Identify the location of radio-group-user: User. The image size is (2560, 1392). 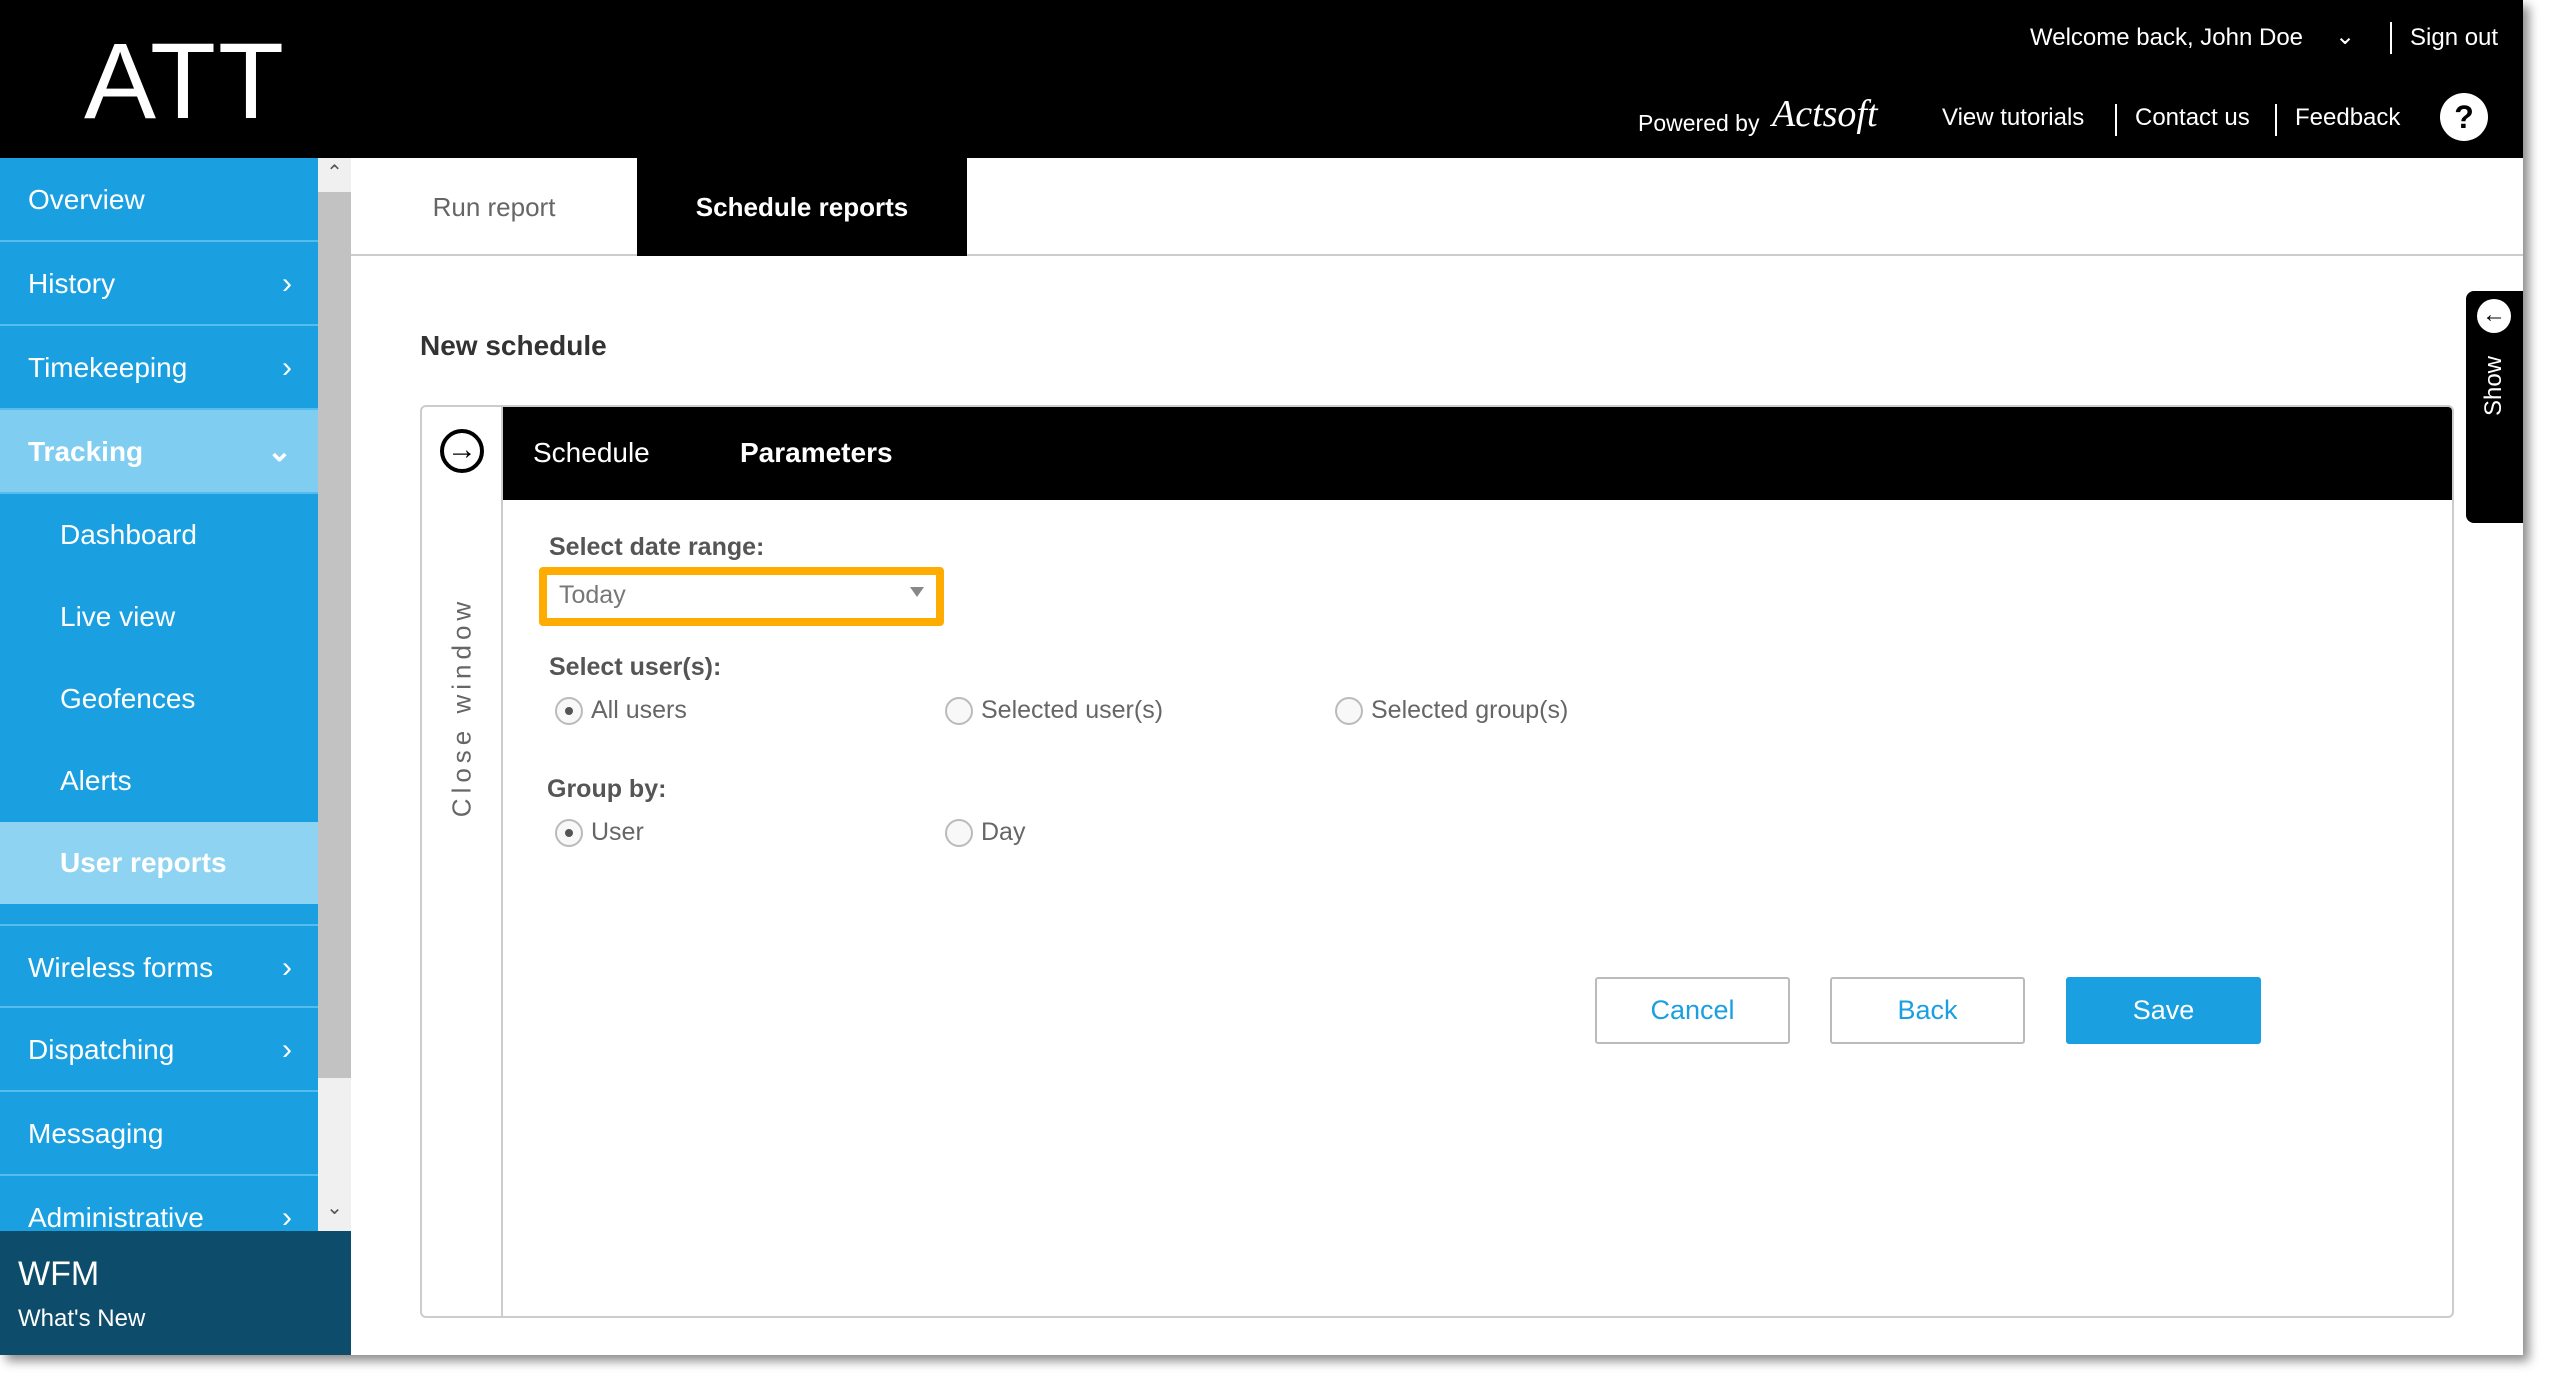
(599, 832).